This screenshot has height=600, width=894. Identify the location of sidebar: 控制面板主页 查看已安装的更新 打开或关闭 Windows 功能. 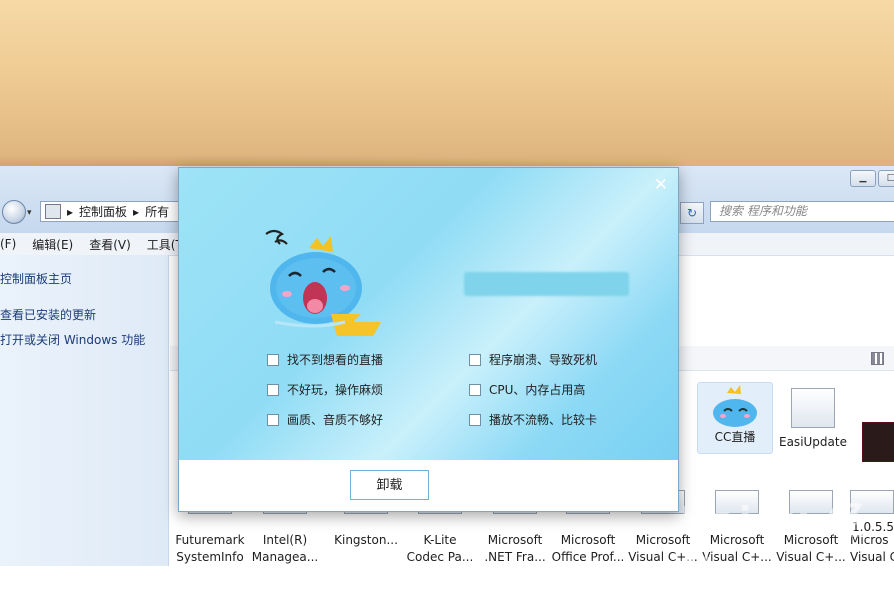
(84, 410).